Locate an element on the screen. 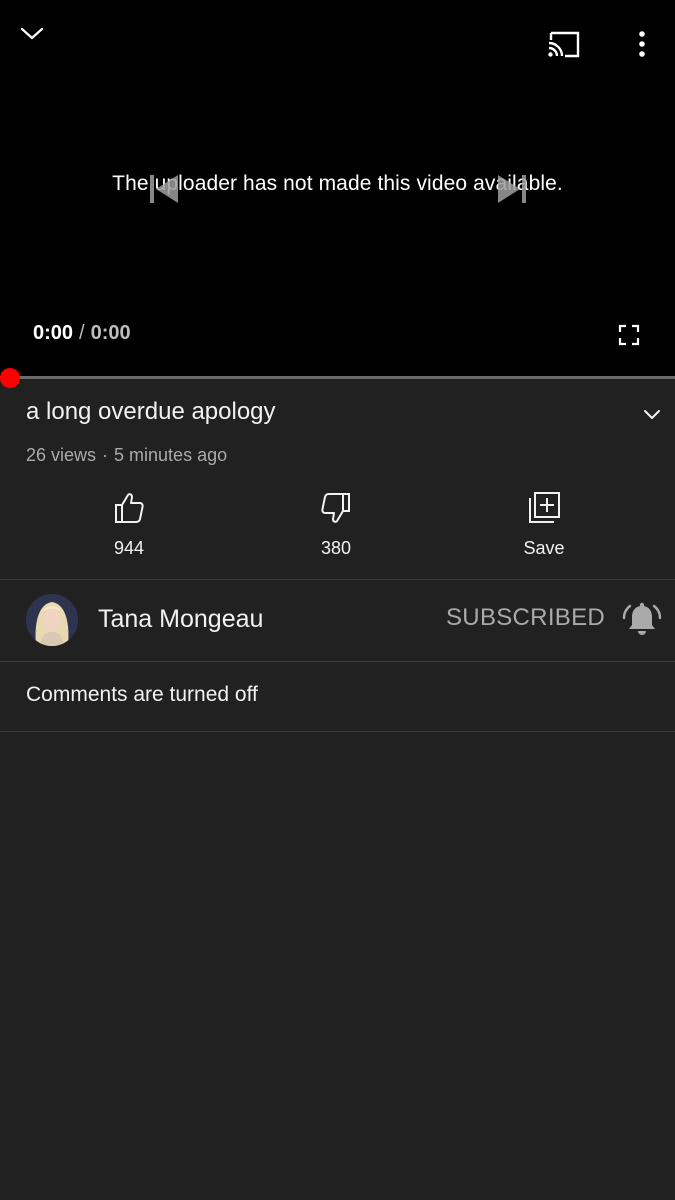 This screenshot has width=675, height=1200. subscribed-button: SUBSCRIBED is located at coordinates (525, 618).